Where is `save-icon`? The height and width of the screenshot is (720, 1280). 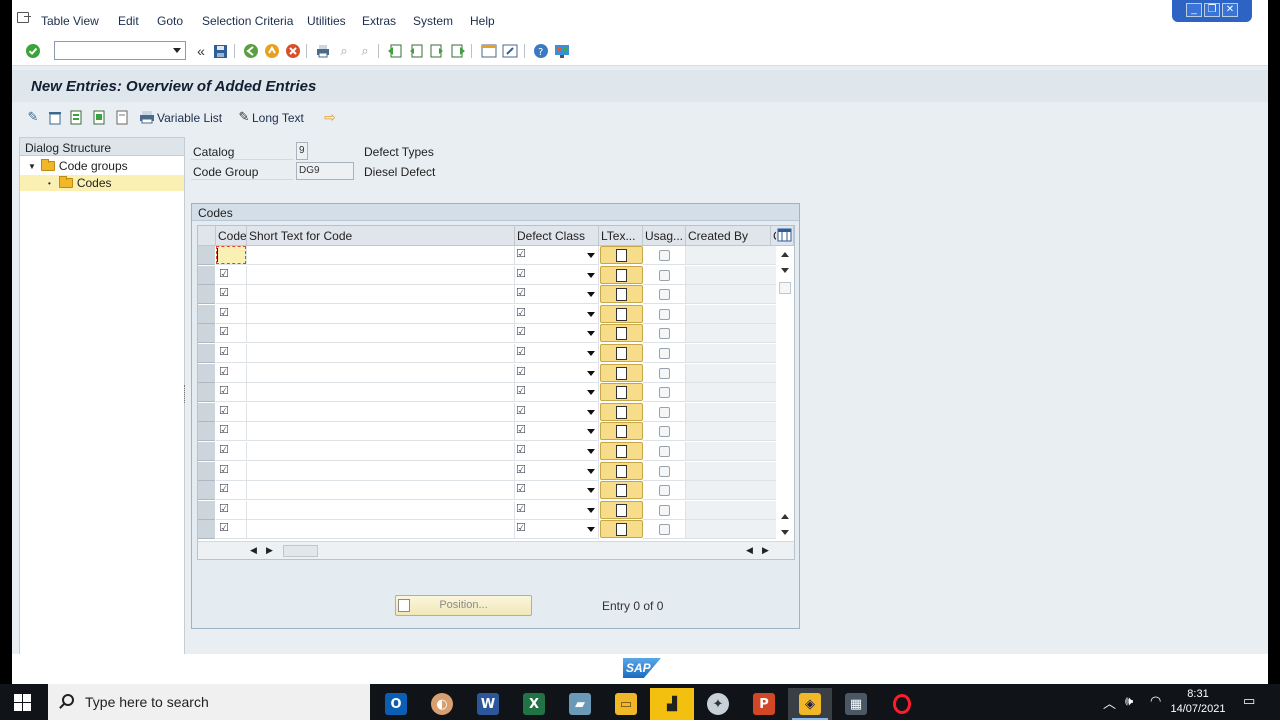 save-icon is located at coordinates (220, 51).